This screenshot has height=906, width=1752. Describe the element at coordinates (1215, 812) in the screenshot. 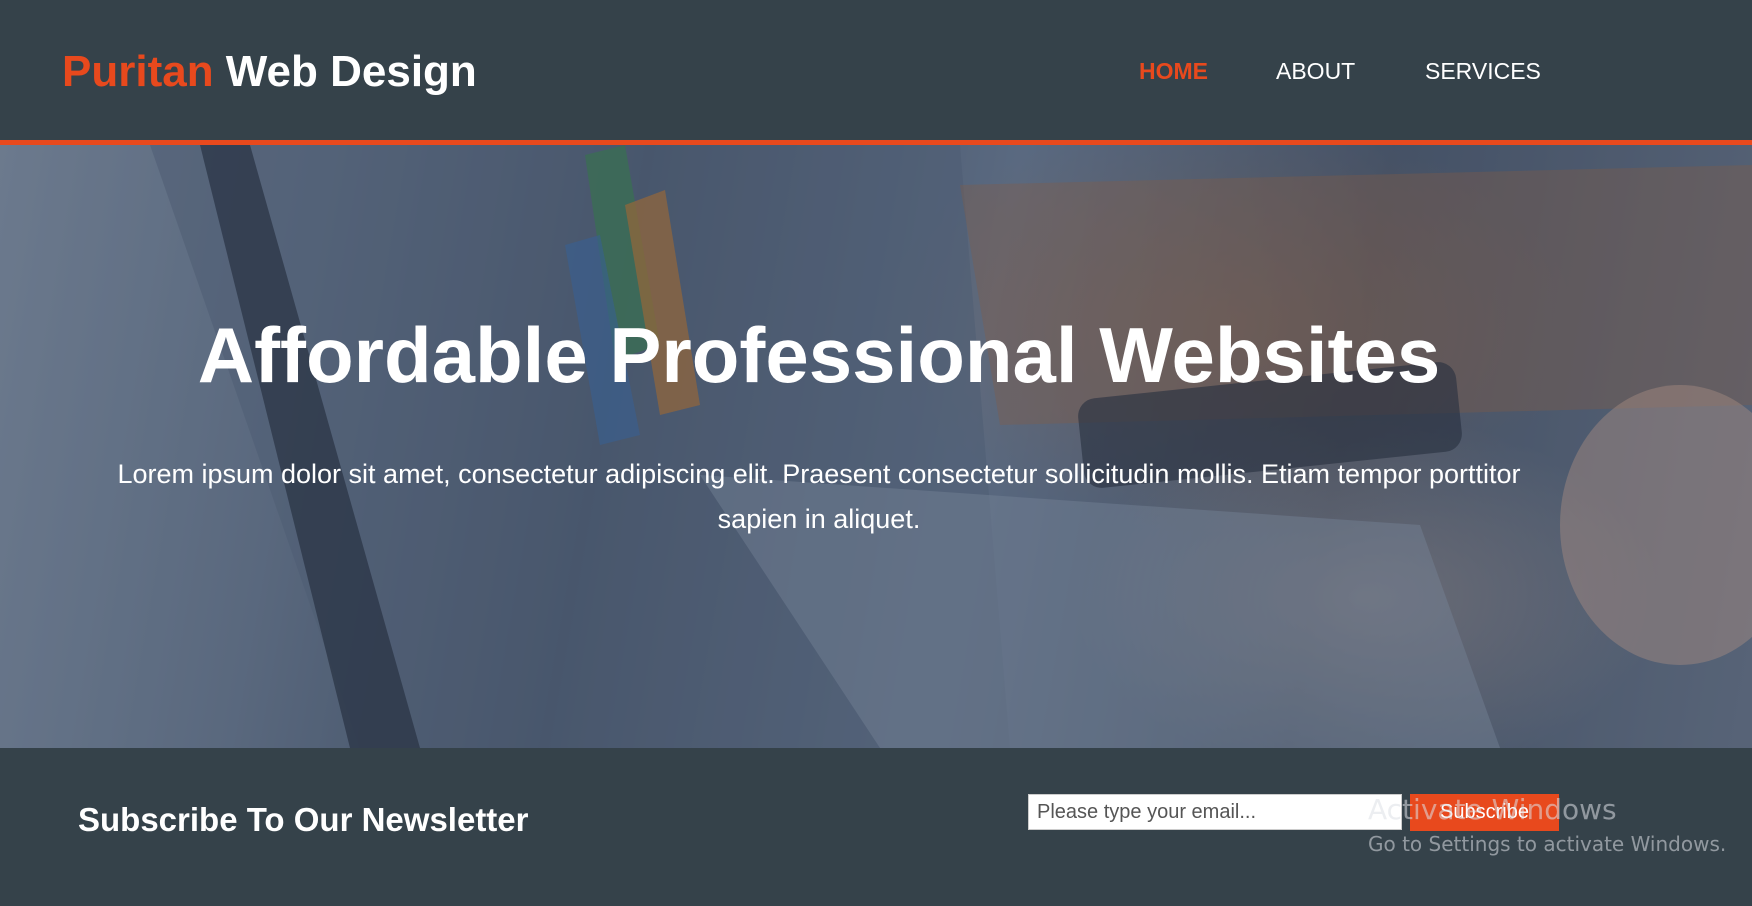

I see `email-input` at that location.